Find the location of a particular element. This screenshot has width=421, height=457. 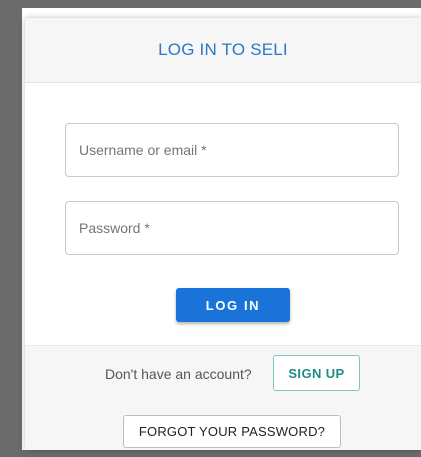

dialog-title: LOG IN TO SELI is located at coordinates (223, 49).